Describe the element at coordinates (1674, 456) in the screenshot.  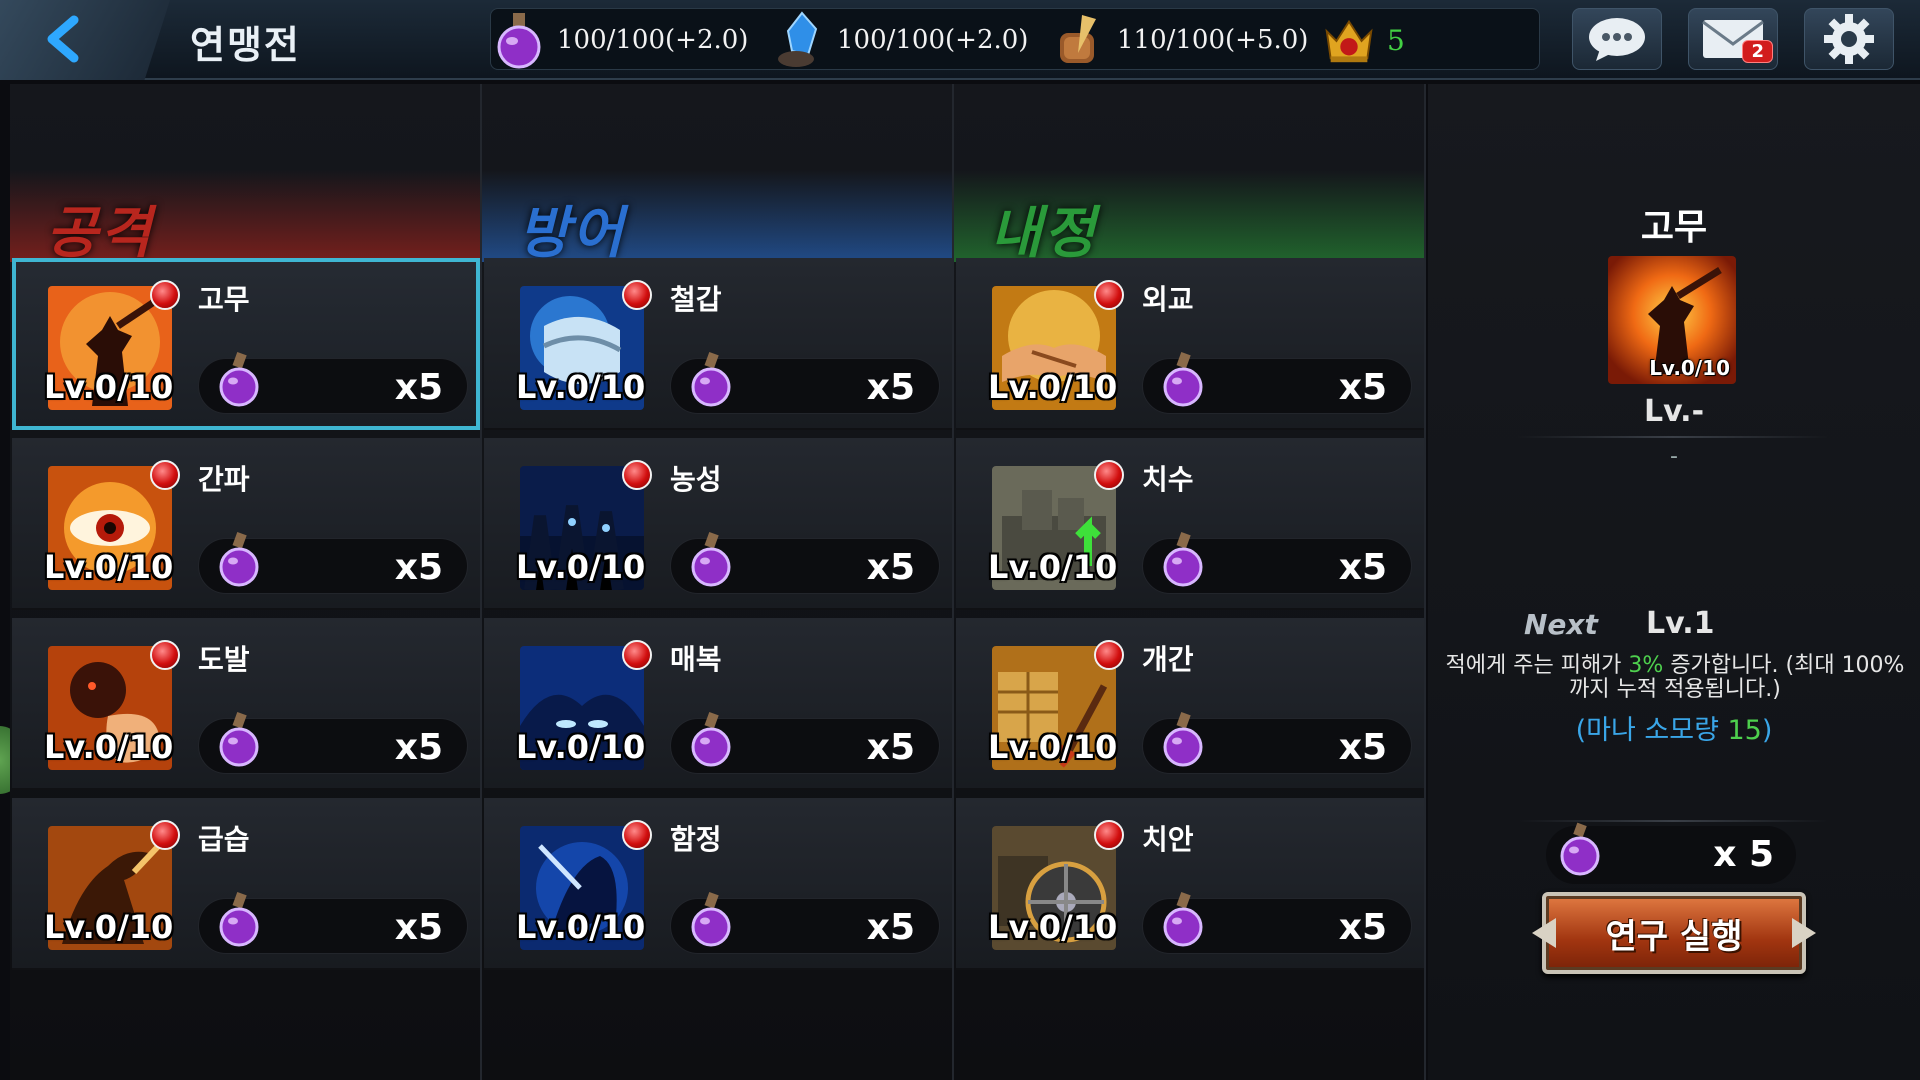
I see `detail-current-effect: -` at that location.